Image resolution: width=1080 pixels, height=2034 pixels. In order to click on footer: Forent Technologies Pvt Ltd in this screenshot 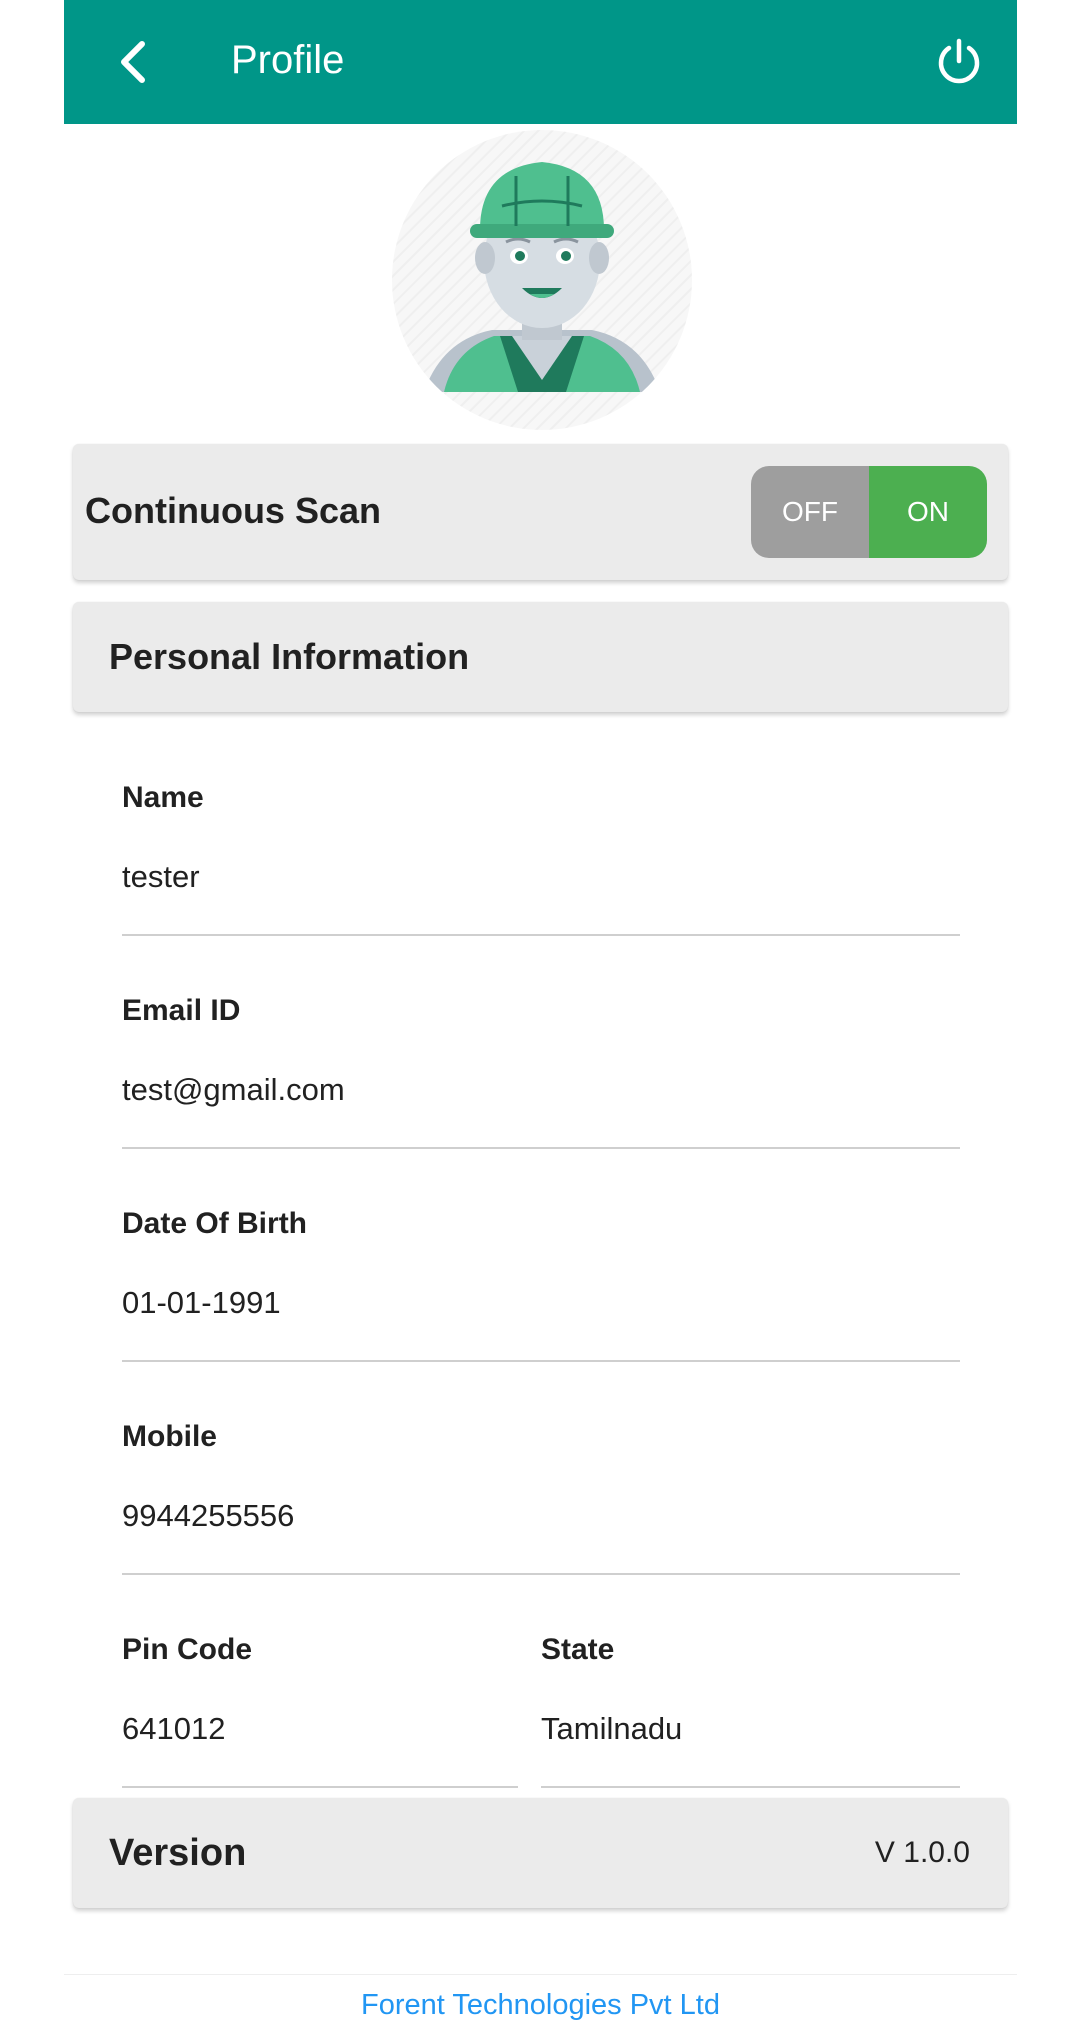, I will do `click(540, 2004)`.